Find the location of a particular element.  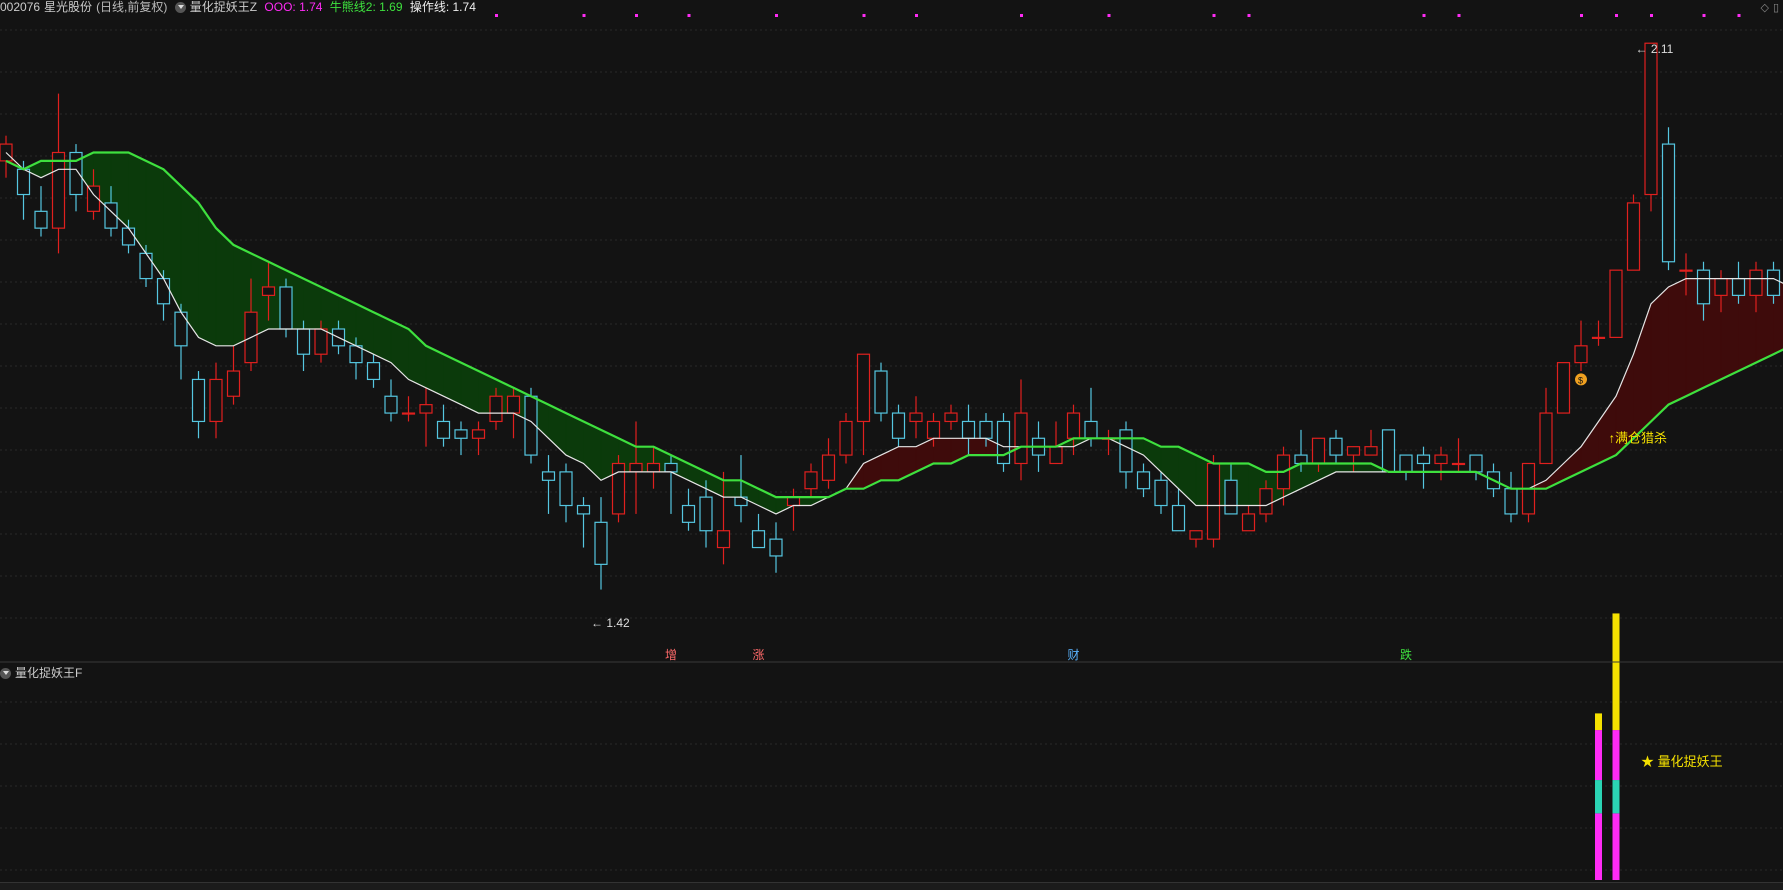

bottom-marker: 跌 is located at coordinates (1406, 654).